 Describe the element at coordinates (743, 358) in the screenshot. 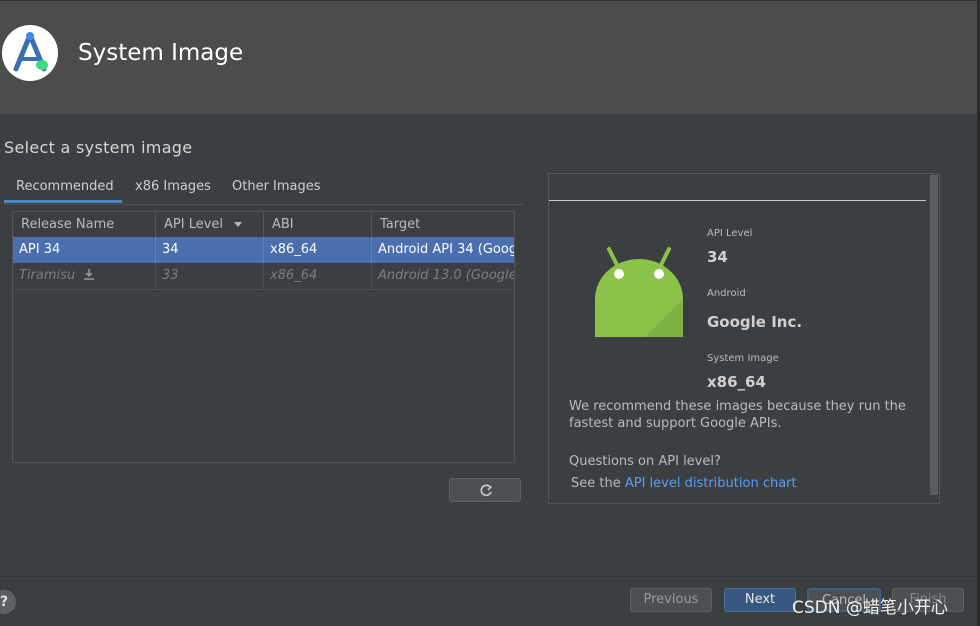

I see `system-image-label: System Image` at that location.